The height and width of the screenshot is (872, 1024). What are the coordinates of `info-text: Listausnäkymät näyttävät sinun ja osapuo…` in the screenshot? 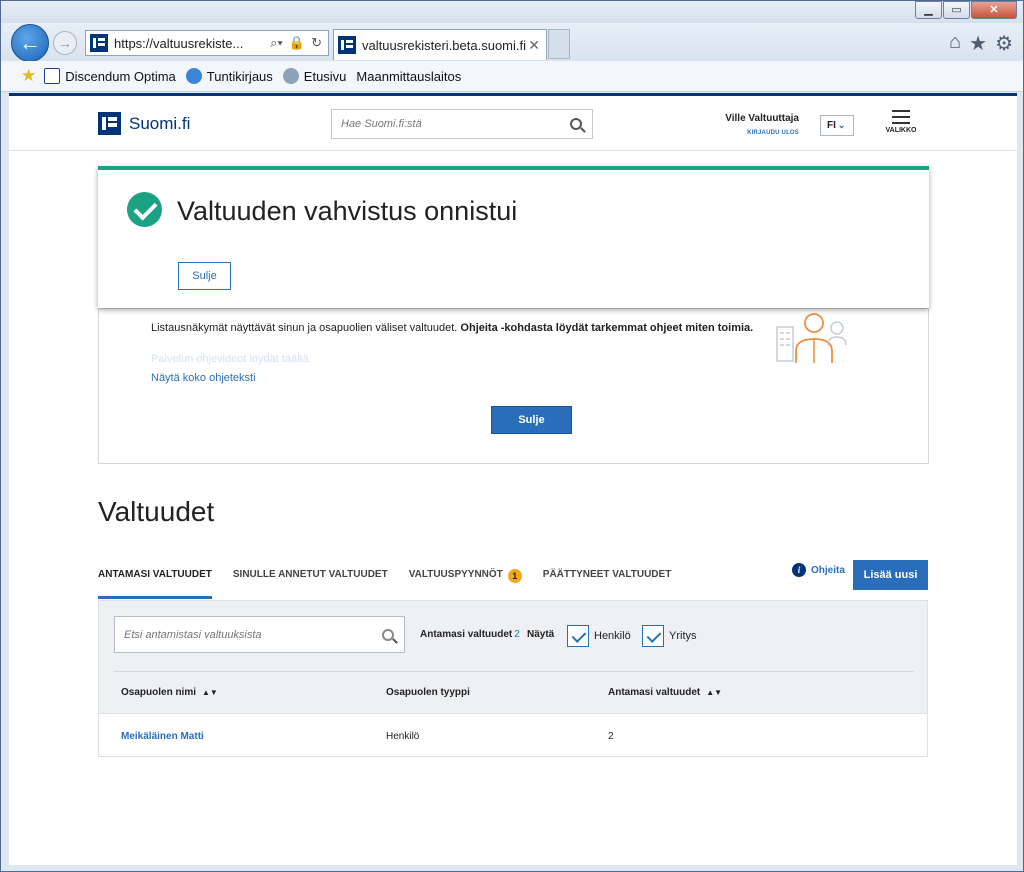 It's located at (452, 328).